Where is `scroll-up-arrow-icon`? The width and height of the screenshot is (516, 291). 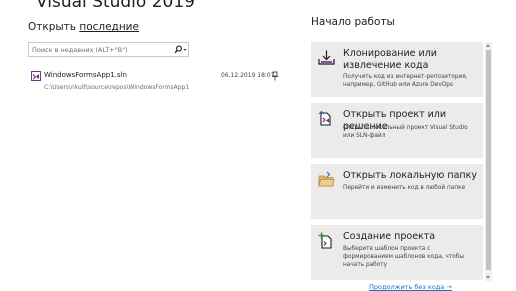
scroll-up-arrow-icon is located at coordinates (488, 45).